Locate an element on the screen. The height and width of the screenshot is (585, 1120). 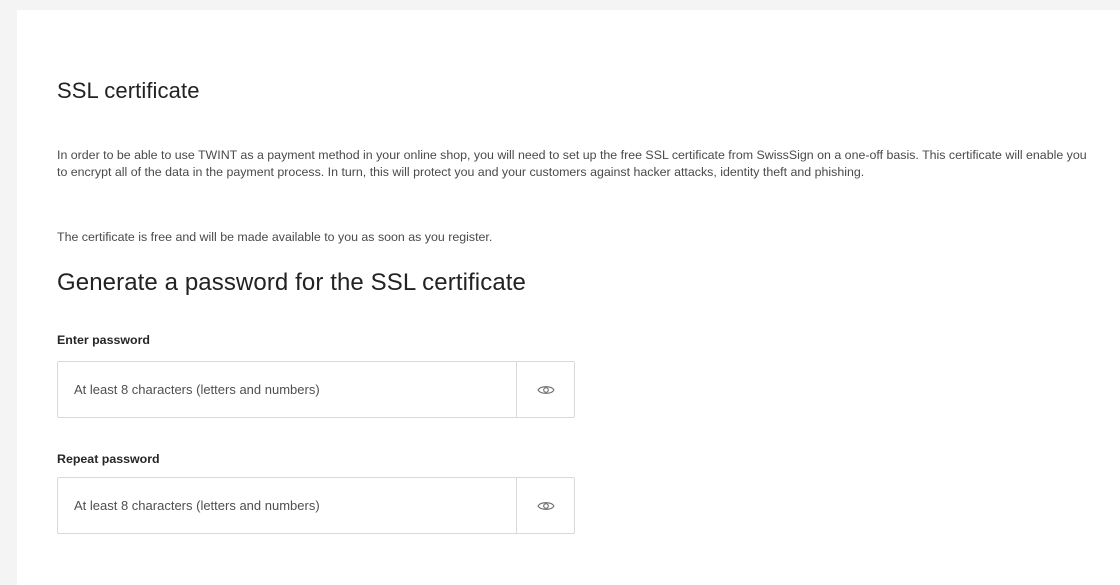
enter-password-input is located at coordinates (287, 389).